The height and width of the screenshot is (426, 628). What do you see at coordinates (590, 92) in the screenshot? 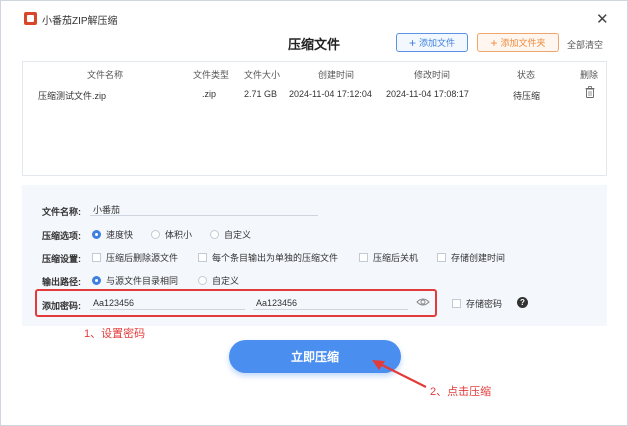
I see `trash-icon` at bounding box center [590, 92].